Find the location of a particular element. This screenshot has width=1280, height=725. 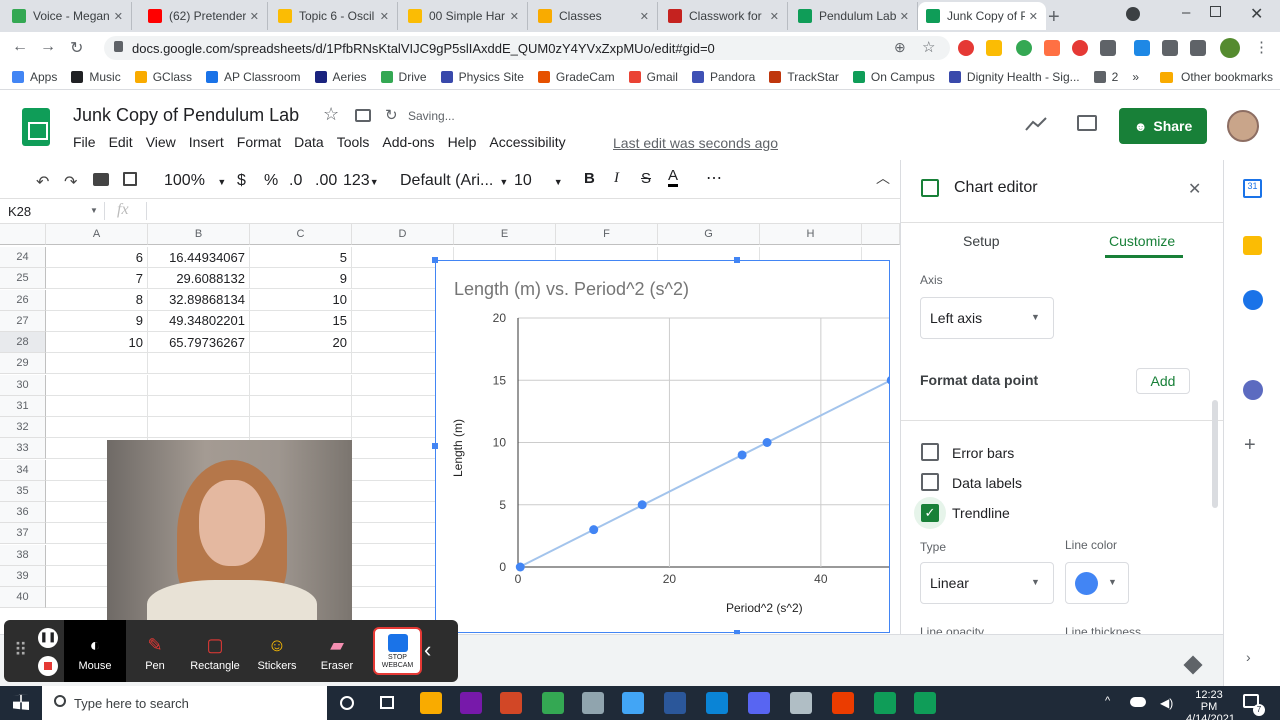

addon-icon is located at coordinates (1253, 390).